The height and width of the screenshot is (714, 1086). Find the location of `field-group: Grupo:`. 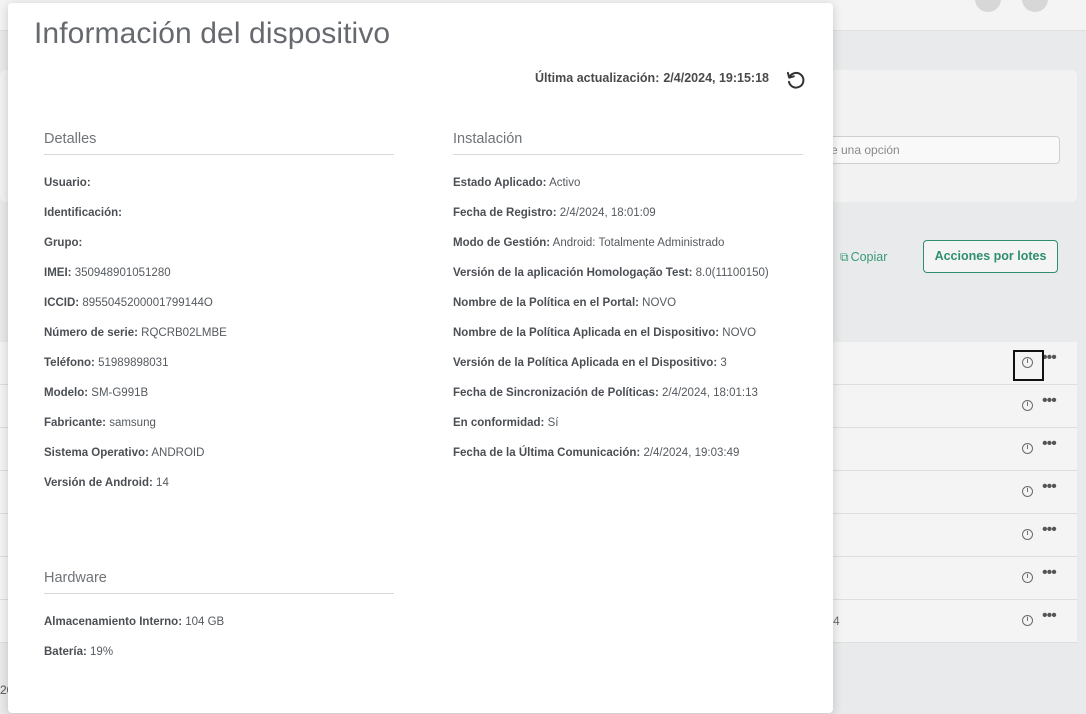

field-group: Grupo: is located at coordinates (63, 243).